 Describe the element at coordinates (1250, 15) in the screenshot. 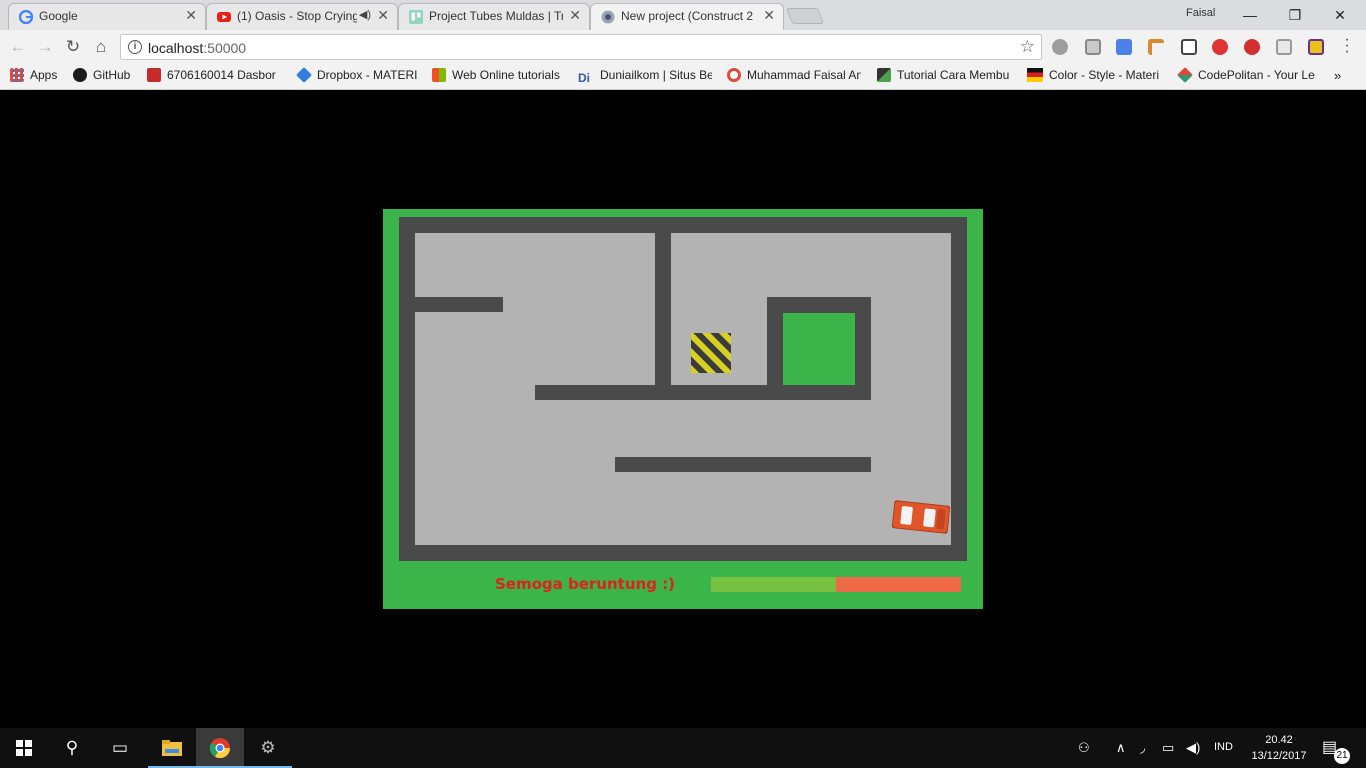

I see `minimize-button: —` at that location.